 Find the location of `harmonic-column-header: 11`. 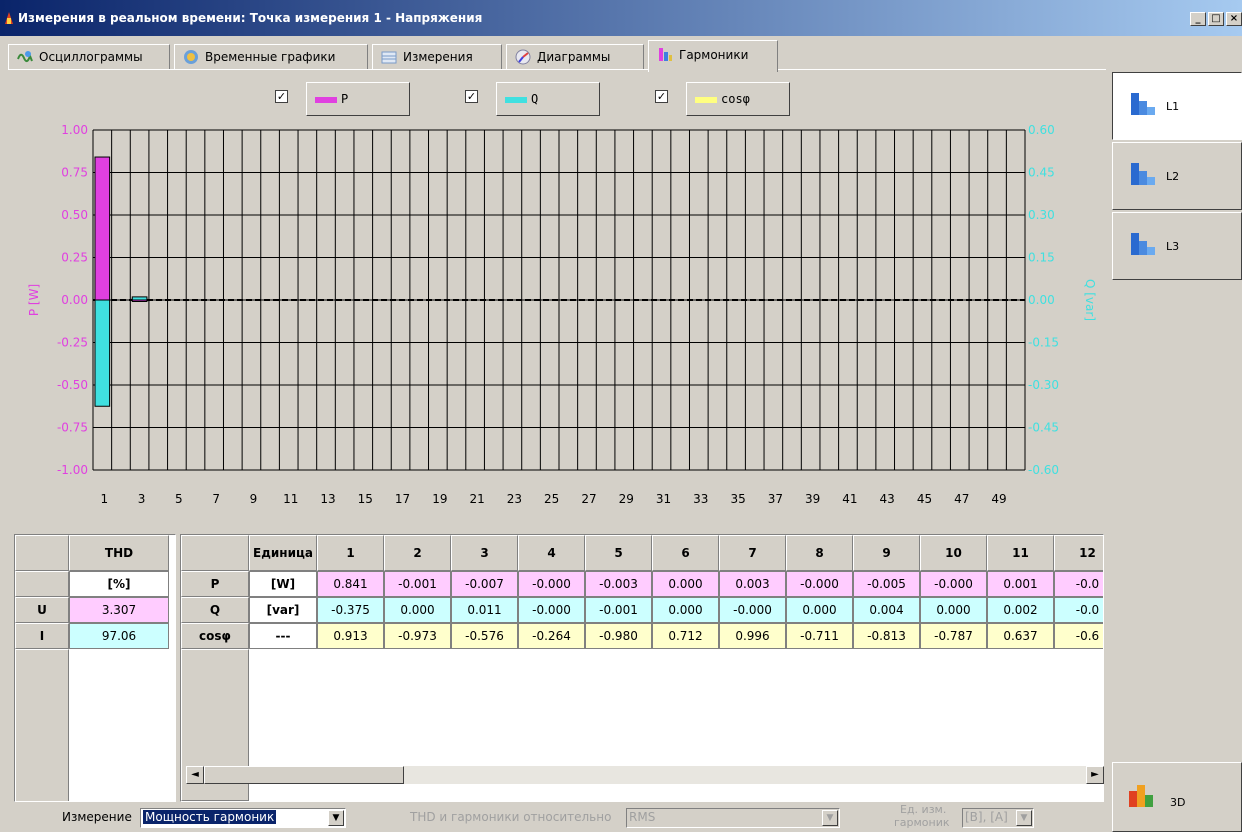

harmonic-column-header: 11 is located at coordinates (1020, 553).